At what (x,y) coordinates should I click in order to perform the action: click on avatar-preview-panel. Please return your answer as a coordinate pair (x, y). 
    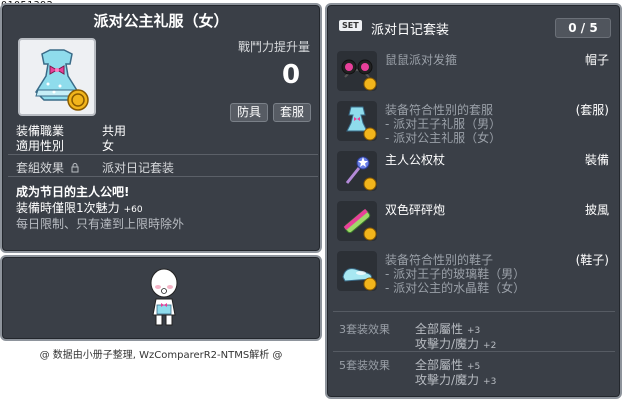
    Looking at the image, I should click on (161, 298).